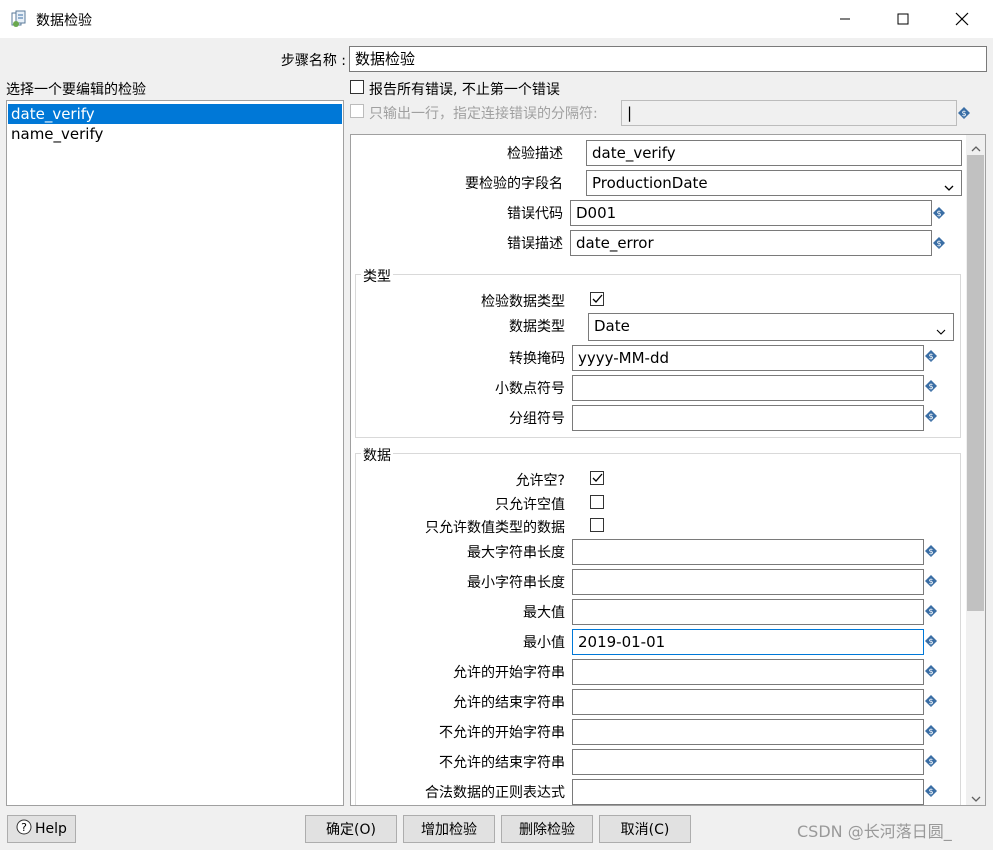  What do you see at coordinates (748, 582) in the screenshot?
I see `min-length-input` at bounding box center [748, 582].